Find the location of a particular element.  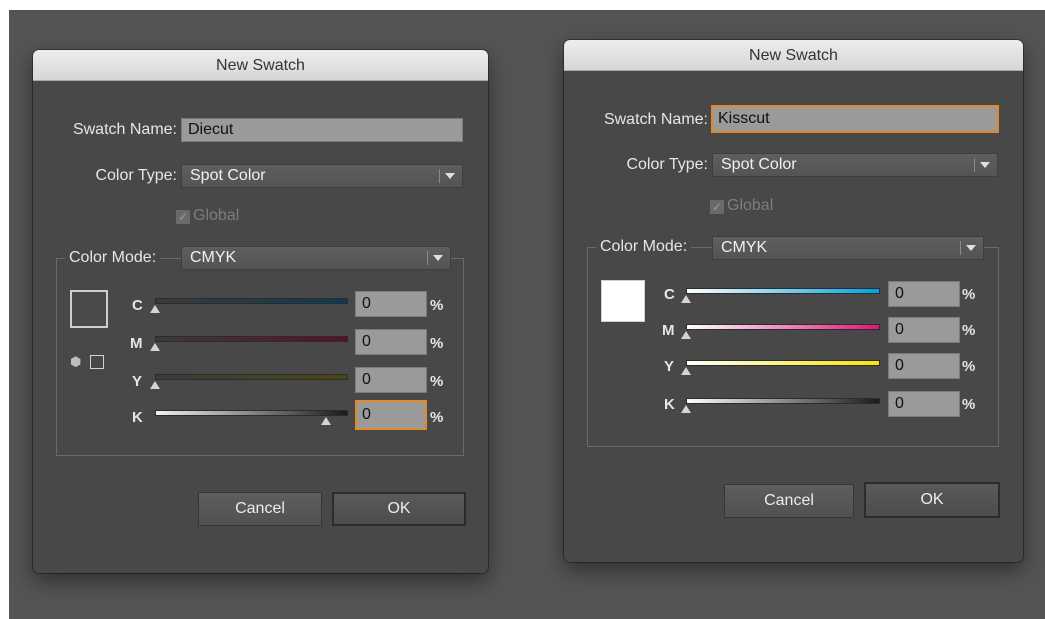

gamut-warning: ⬢ is located at coordinates (90, 363).